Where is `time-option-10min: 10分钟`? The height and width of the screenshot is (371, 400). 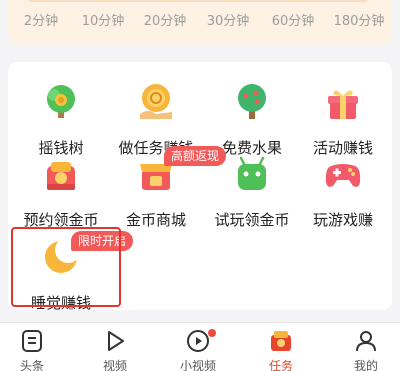 time-option-10min: 10分钟 is located at coordinates (103, 19).